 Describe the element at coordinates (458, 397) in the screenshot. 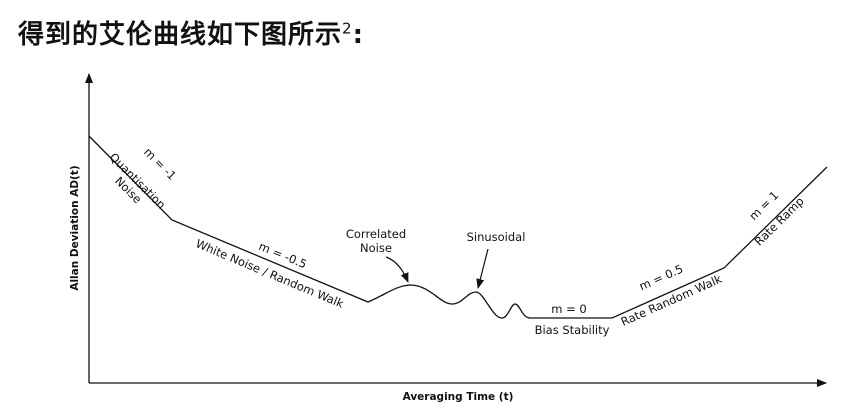

I see `x-axis-label: Averaging Time (t)` at that location.